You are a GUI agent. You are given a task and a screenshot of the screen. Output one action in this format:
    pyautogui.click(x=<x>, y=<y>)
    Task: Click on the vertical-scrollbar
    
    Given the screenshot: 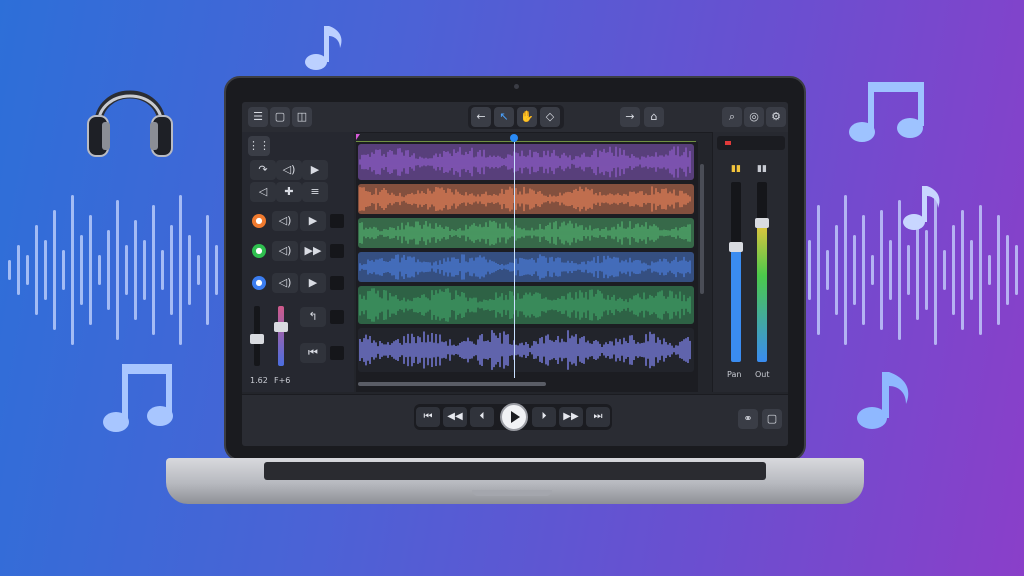 What is the action you would take?
    pyautogui.click(x=702, y=229)
    